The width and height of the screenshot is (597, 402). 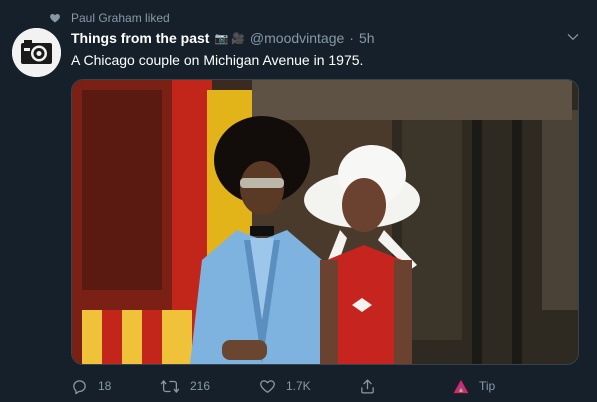 I want to click on user-handle: @moodvintage, so click(x=297, y=38).